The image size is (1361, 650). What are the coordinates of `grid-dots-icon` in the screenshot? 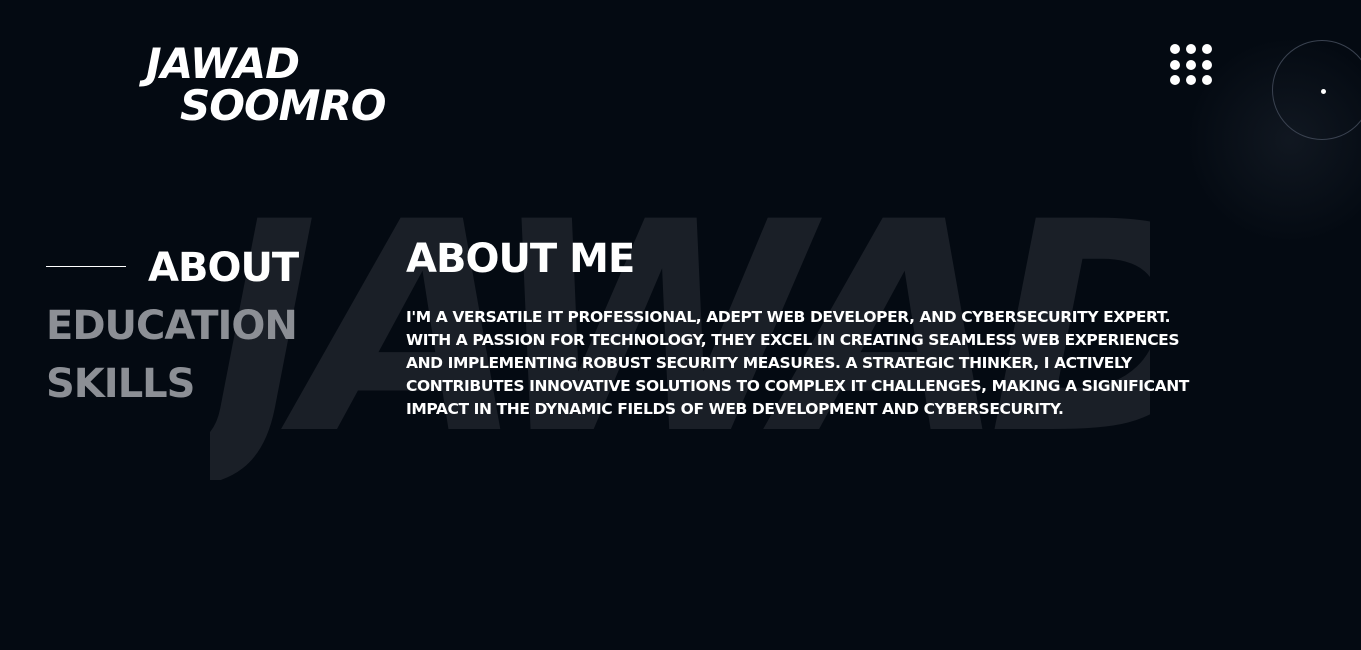 It's located at (1192, 65).